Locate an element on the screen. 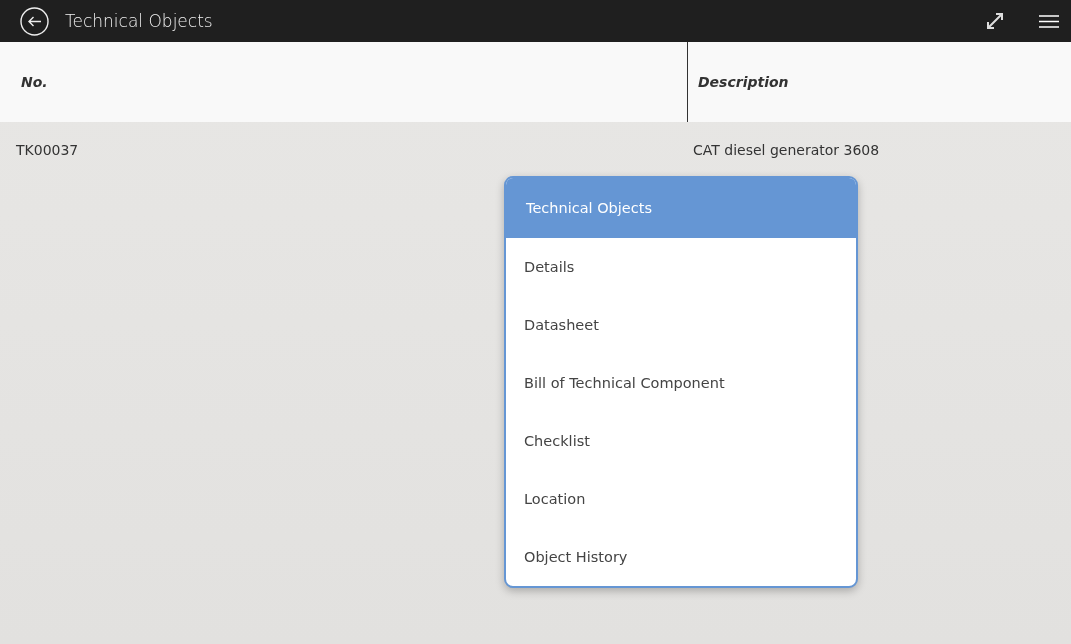  menu-title: Technical Objects is located at coordinates (681, 208).